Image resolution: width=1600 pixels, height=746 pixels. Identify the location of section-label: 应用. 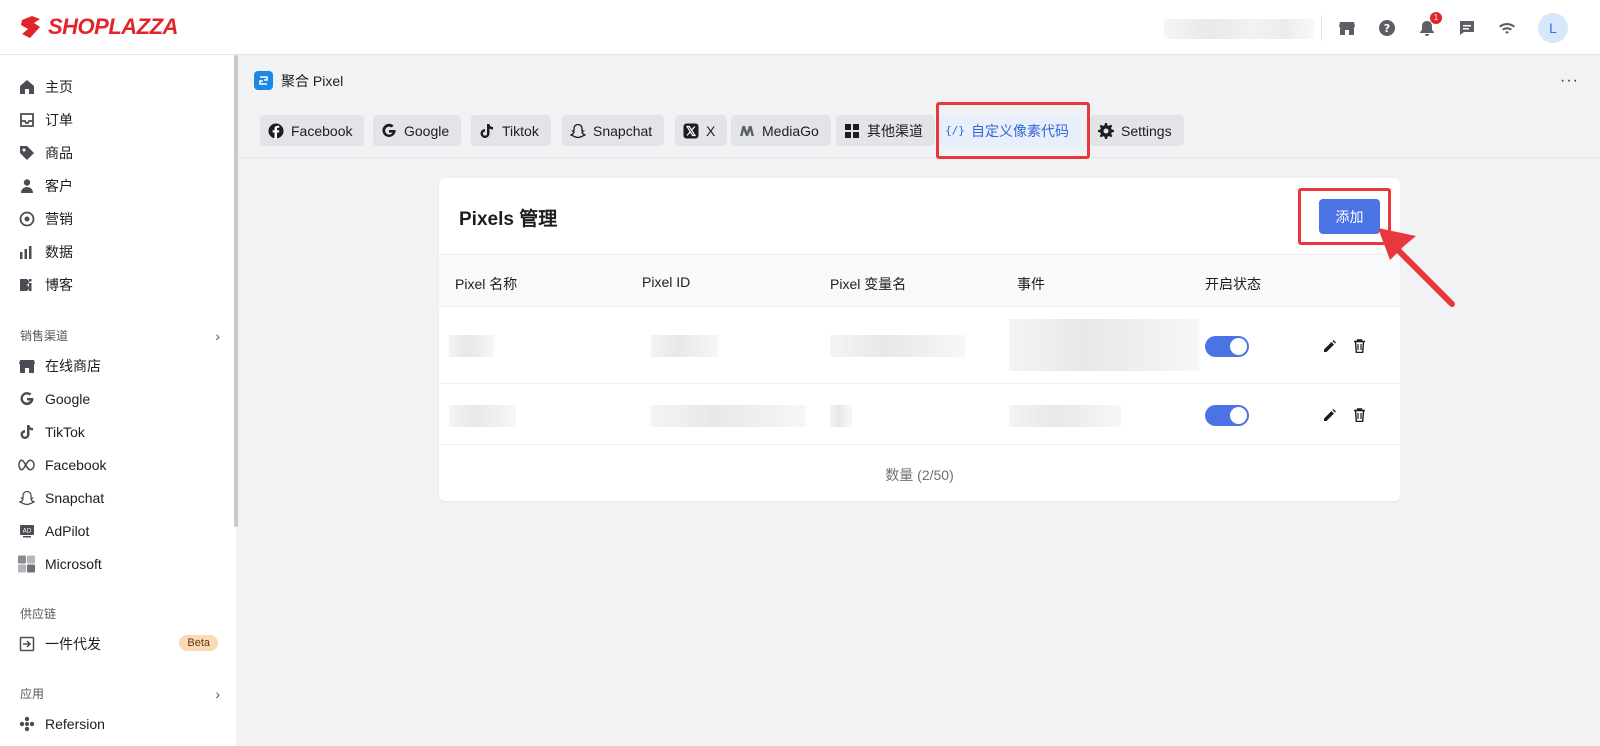
(32, 694).